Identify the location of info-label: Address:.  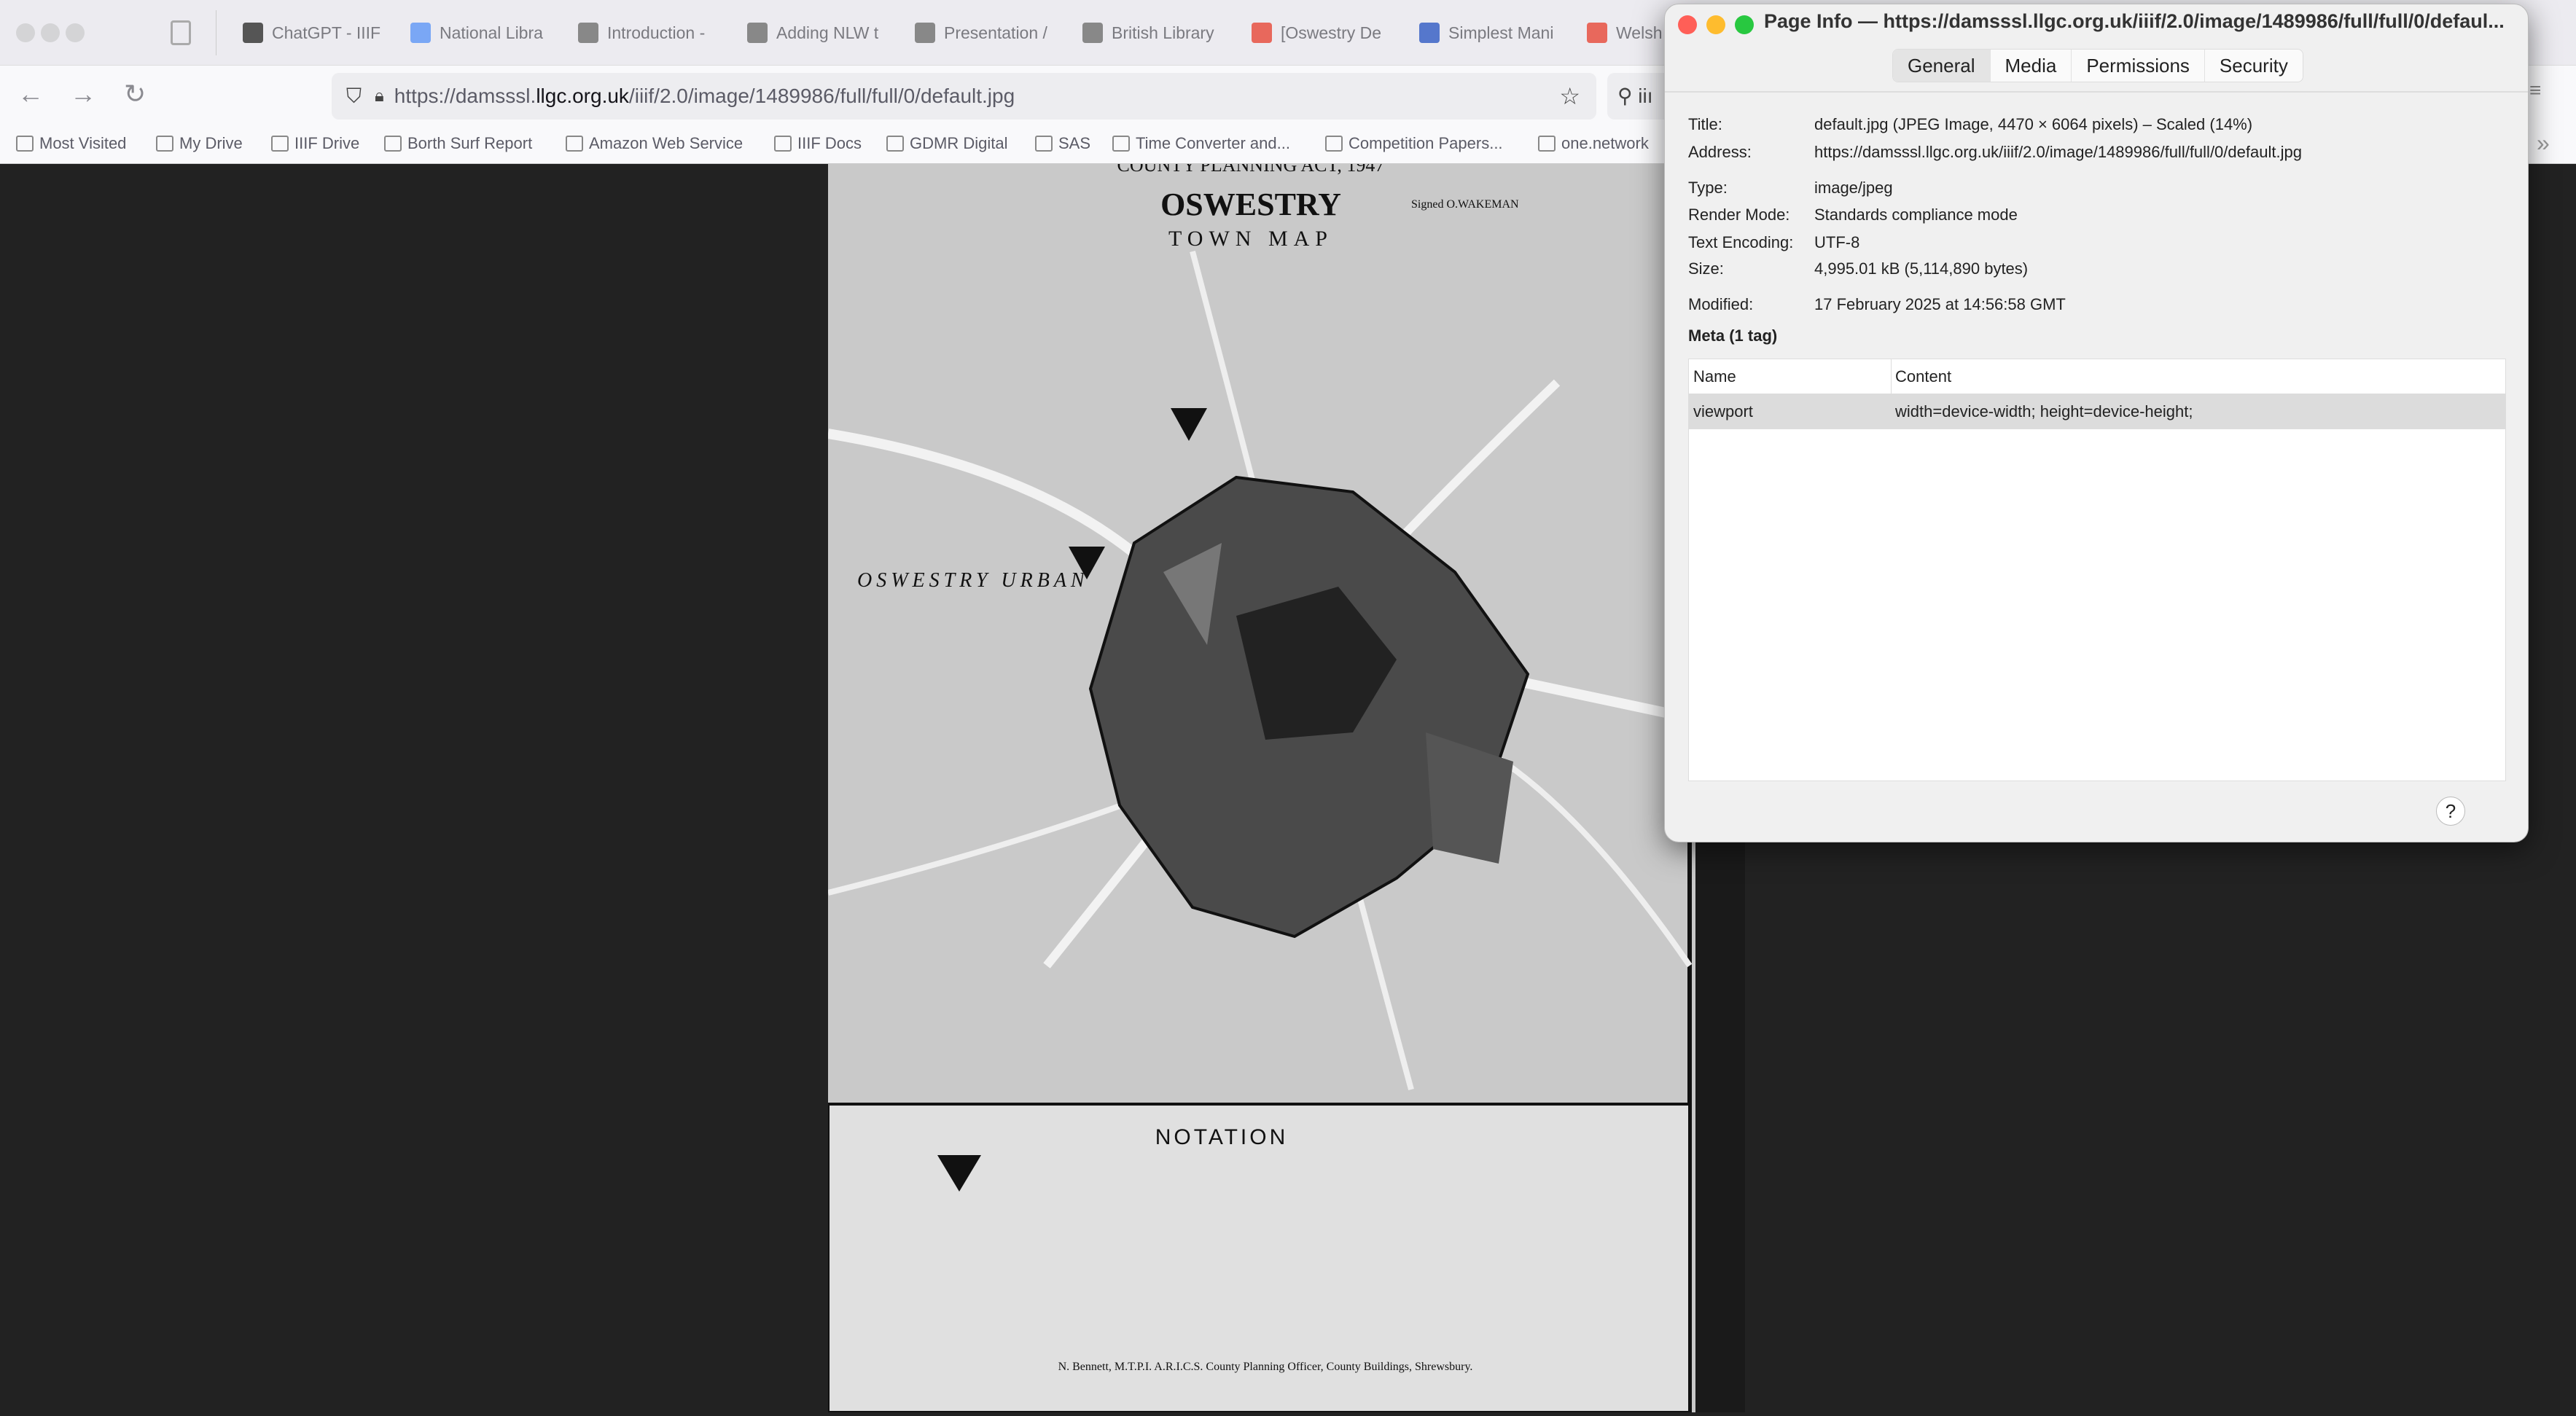
(1720, 152).